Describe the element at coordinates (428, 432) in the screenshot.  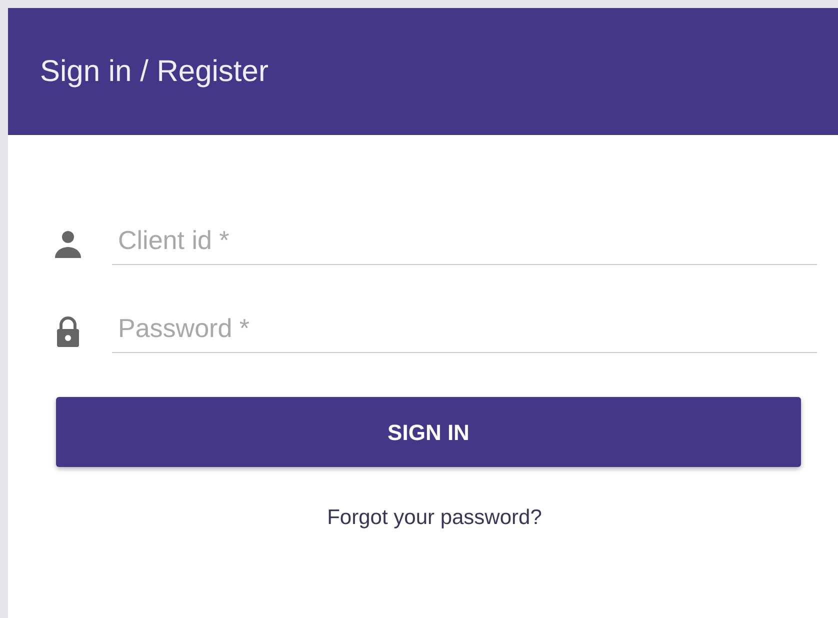
I see `sign-in-button: SIGN IN` at that location.